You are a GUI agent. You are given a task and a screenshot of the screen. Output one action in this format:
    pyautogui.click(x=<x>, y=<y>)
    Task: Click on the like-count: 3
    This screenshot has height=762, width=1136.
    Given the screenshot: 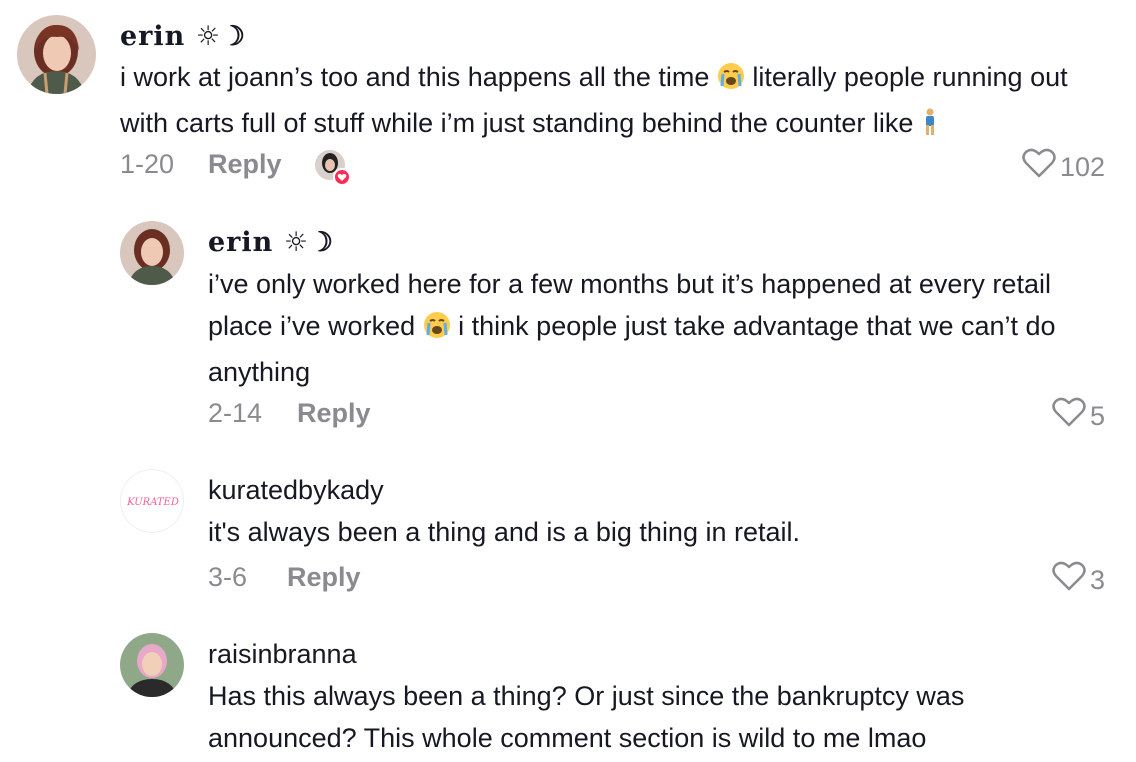 What is the action you would take?
    pyautogui.click(x=1098, y=580)
    